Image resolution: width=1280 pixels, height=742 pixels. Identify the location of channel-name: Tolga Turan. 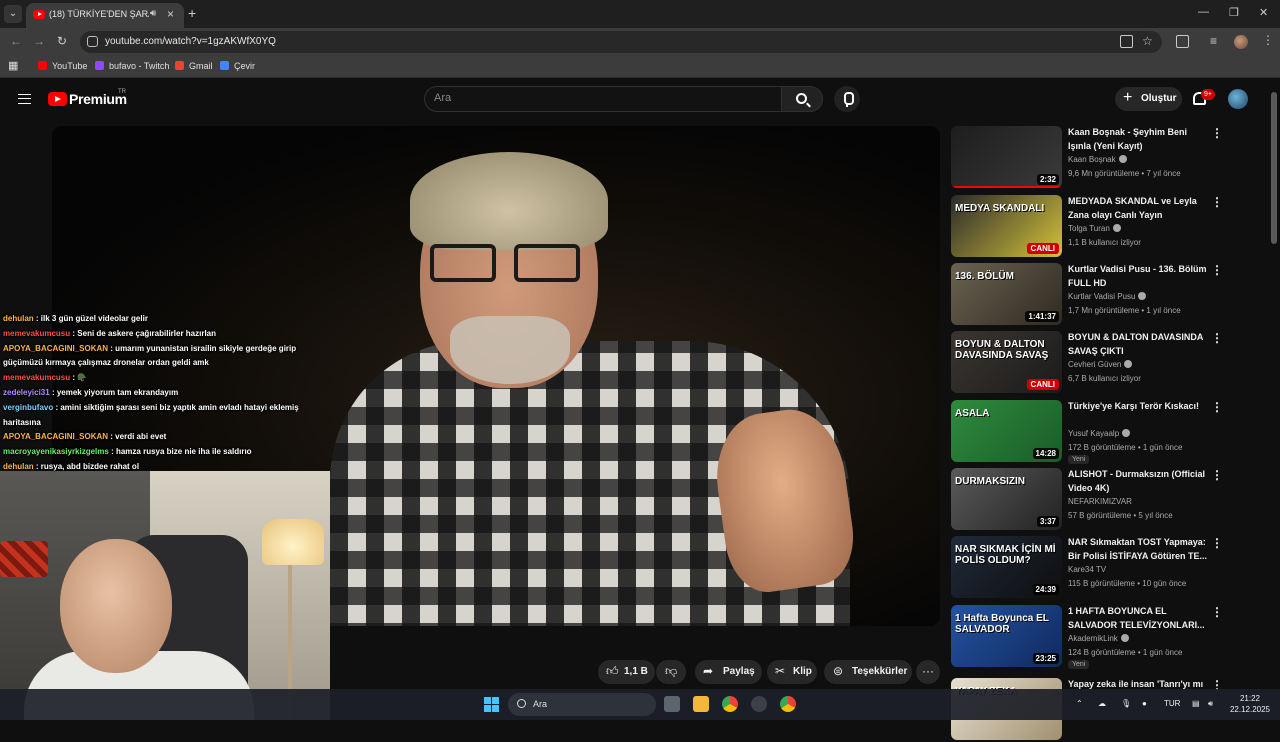
(1094, 228).